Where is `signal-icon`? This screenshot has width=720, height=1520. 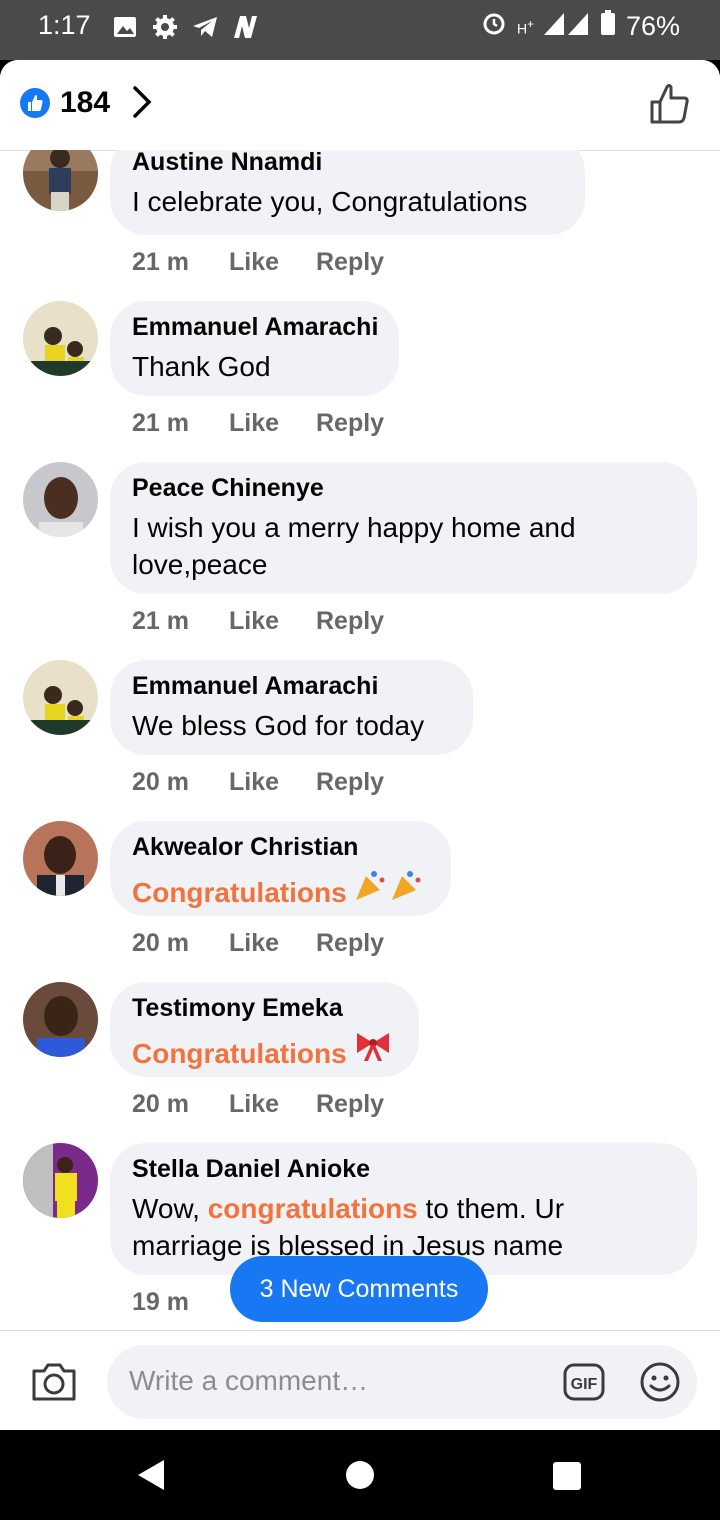 signal-icon is located at coordinates (566, 26).